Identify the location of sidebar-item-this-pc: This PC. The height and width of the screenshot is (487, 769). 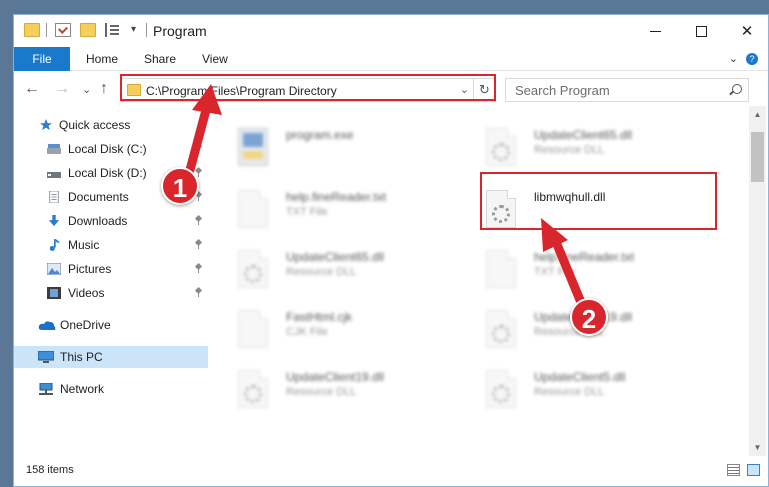
(111, 357).